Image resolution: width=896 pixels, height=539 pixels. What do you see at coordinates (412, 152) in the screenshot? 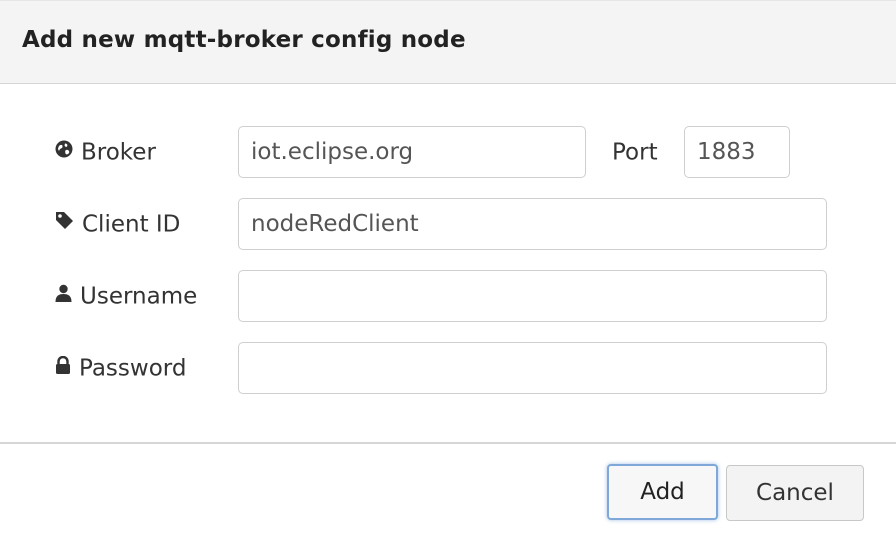
I see `broker-input: iot.eclipse.org` at bounding box center [412, 152].